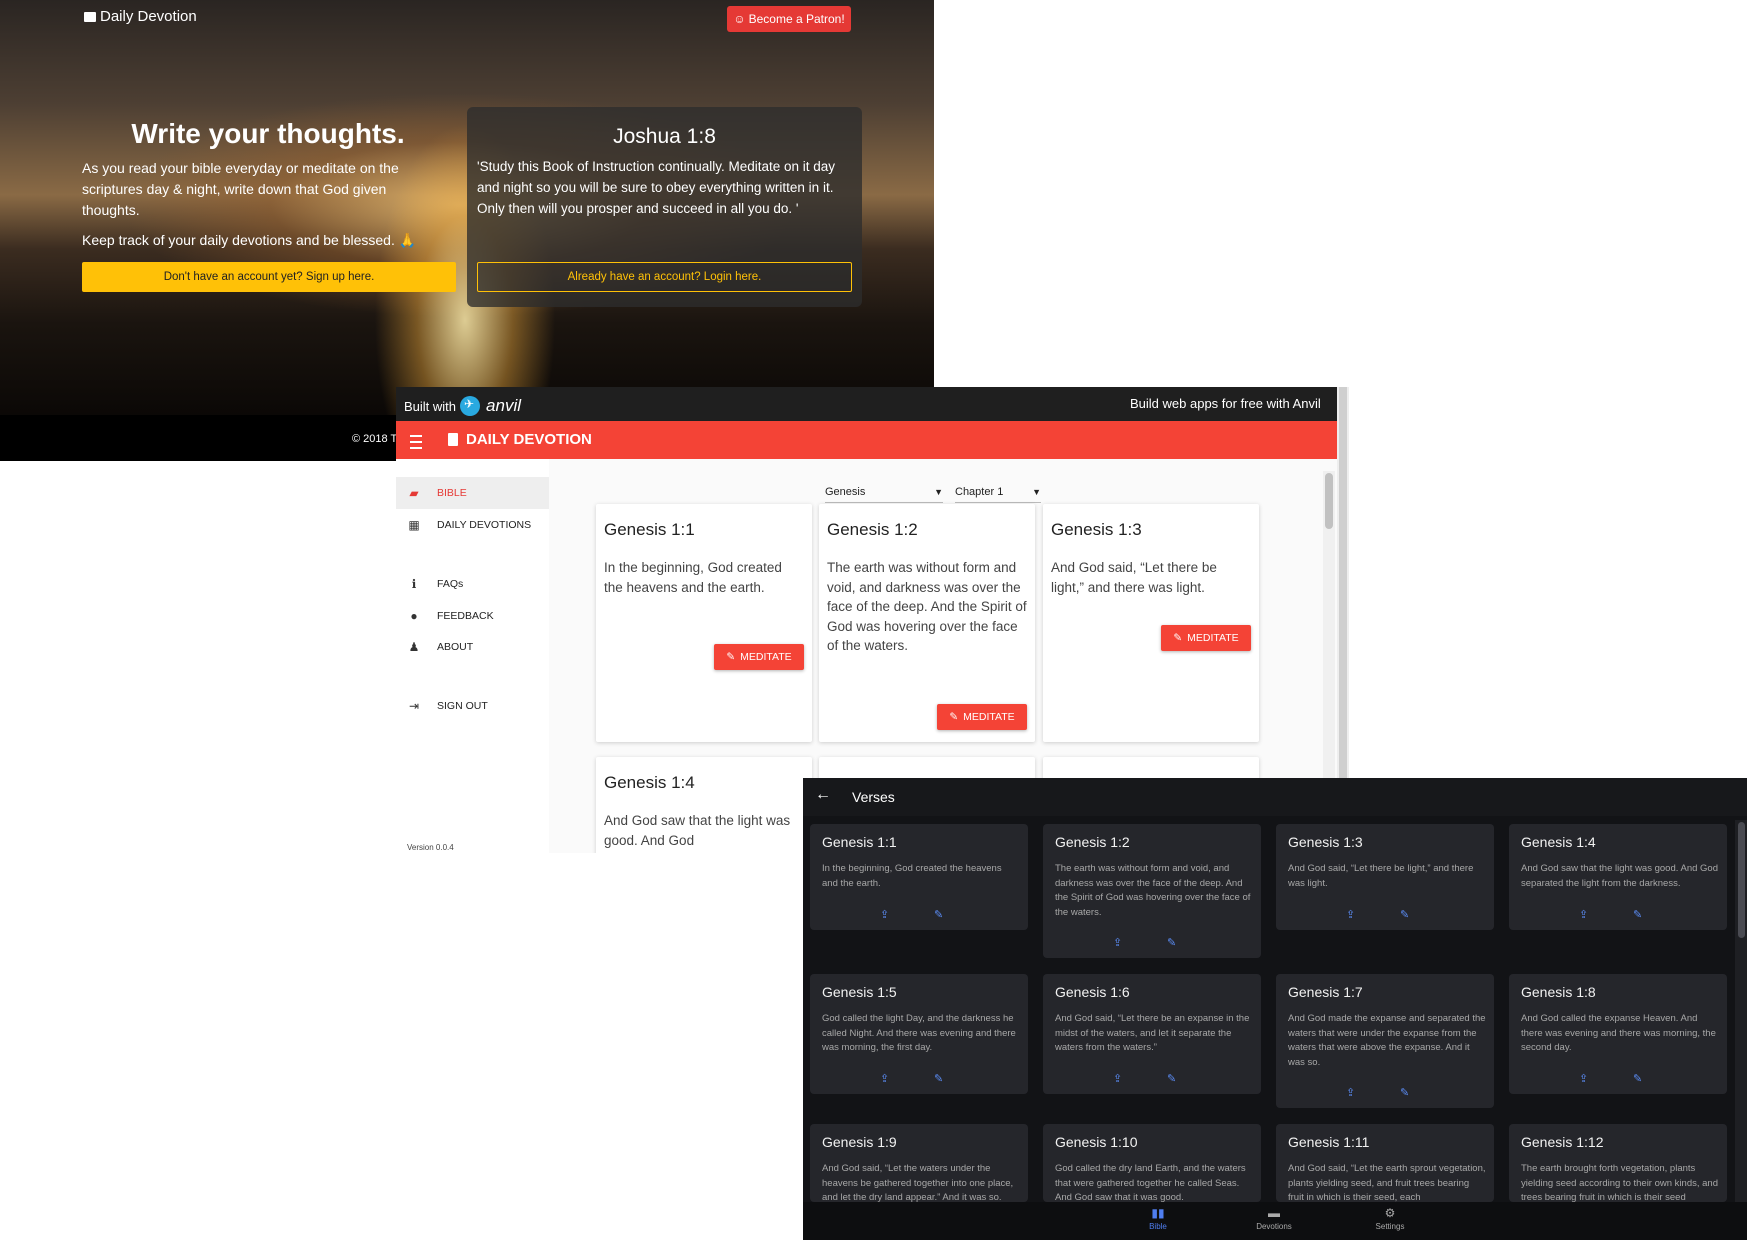  What do you see at coordinates (1036, 492) in the screenshot?
I see `chevron-down-icon: ▼` at bounding box center [1036, 492].